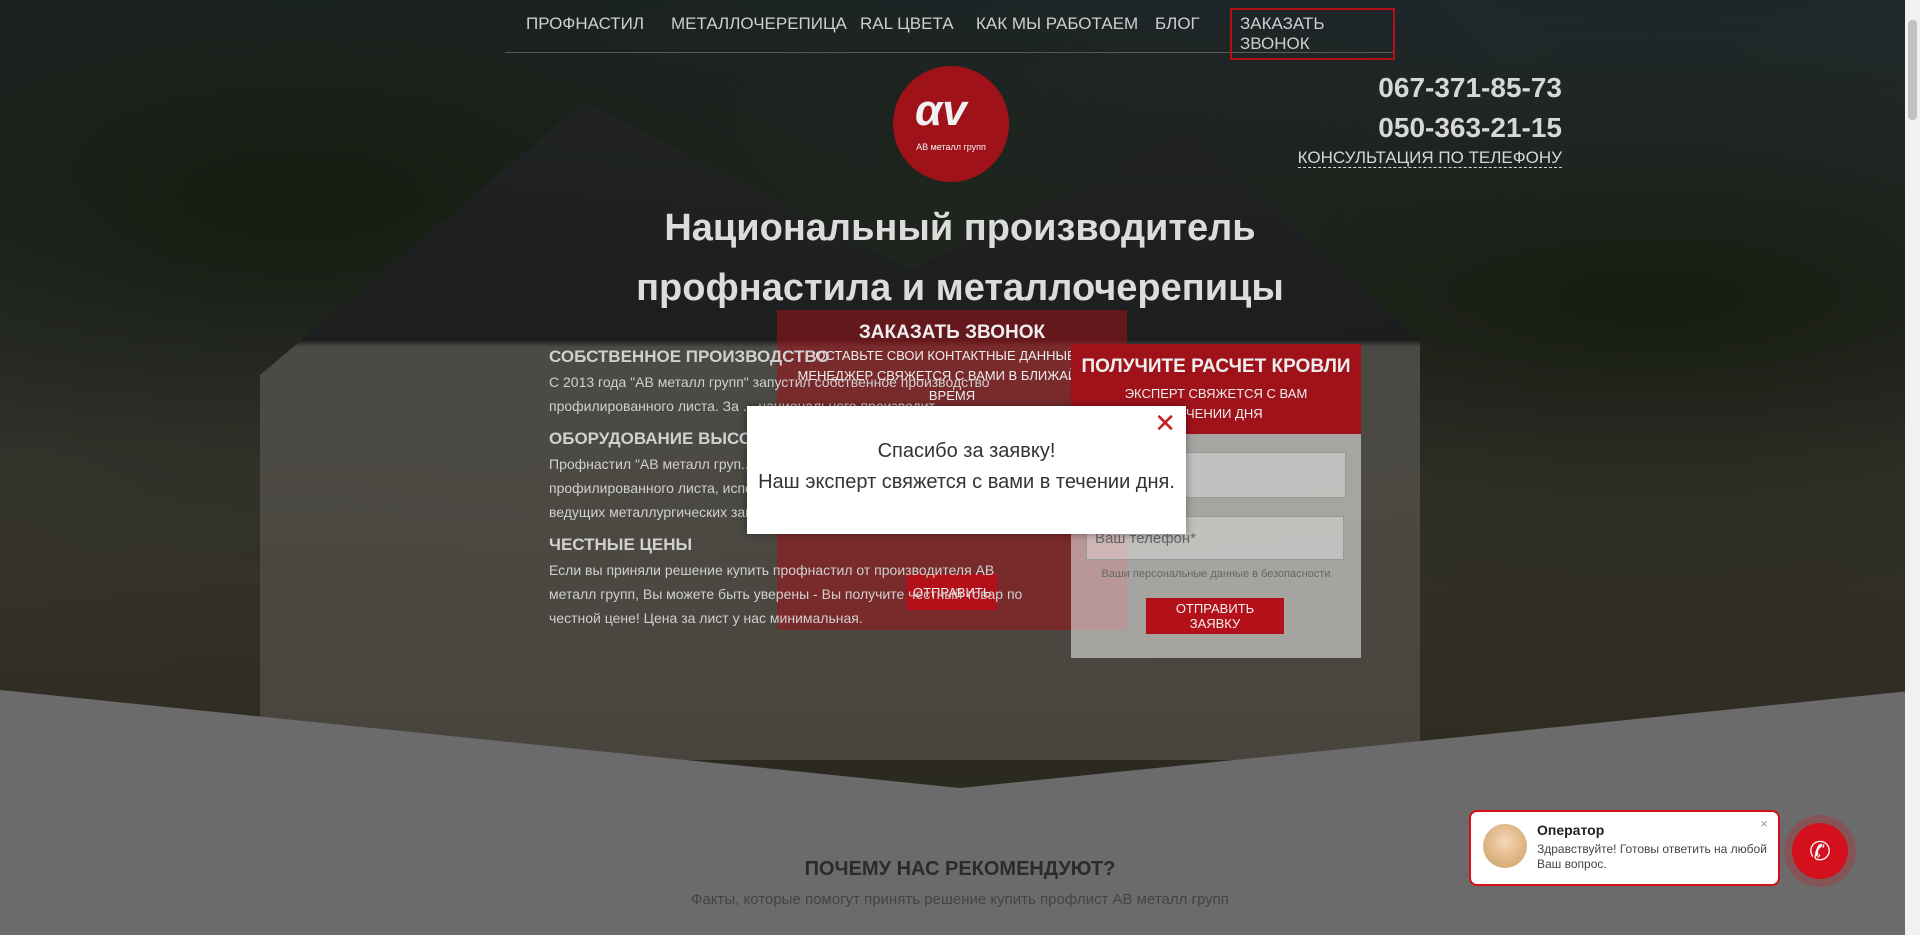 The height and width of the screenshot is (935, 1920). What do you see at coordinates (960, 288) in the screenshot?
I see `headline-line-2: профнастила и металлочерепицы` at bounding box center [960, 288].